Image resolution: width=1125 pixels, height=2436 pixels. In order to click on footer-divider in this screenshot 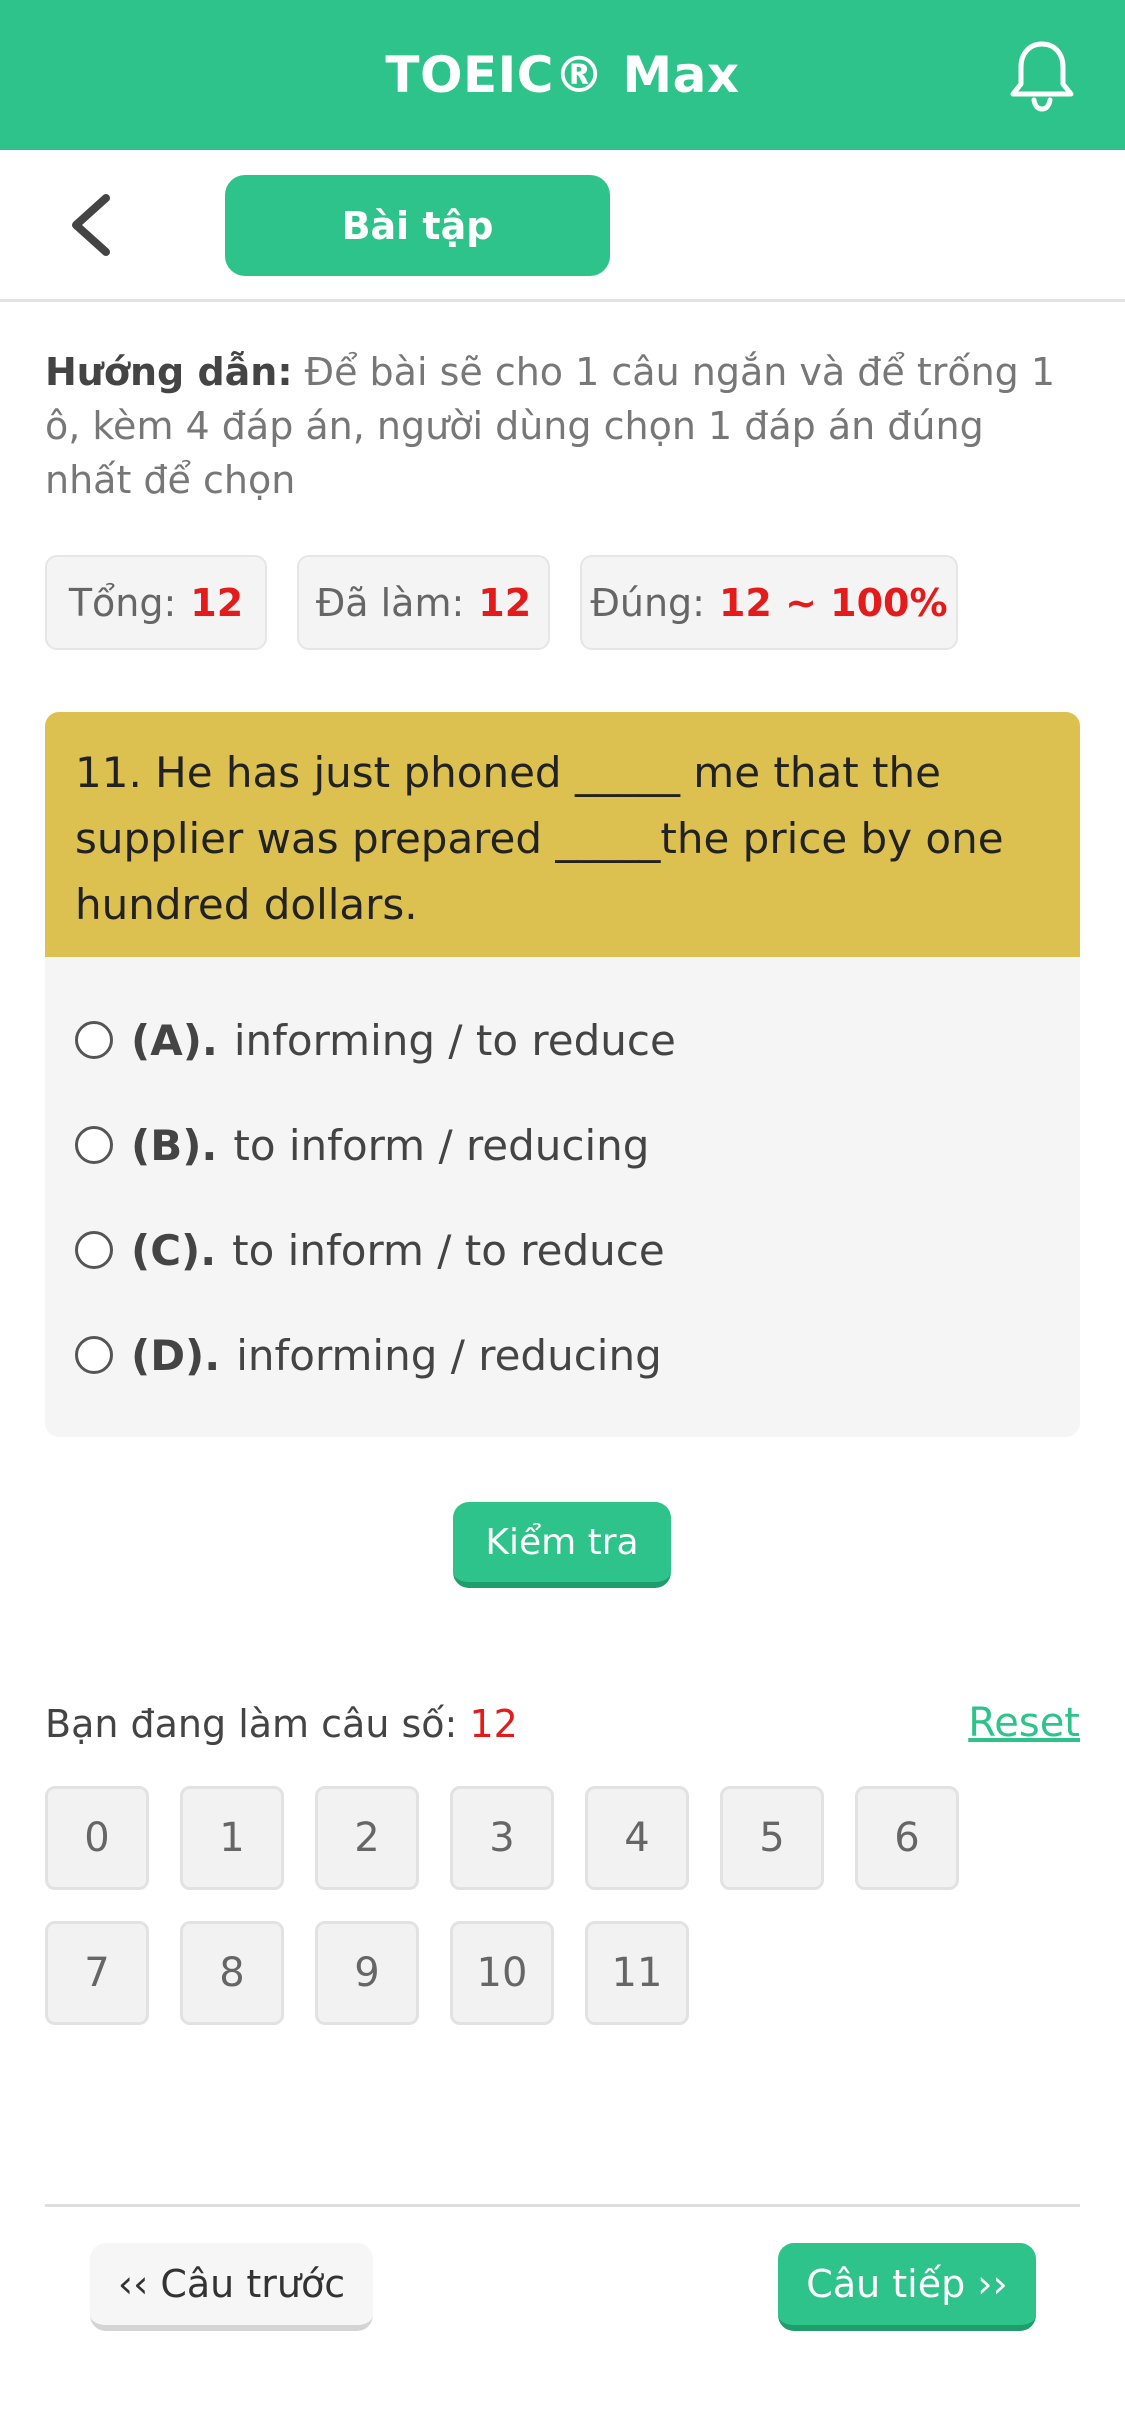, I will do `click(562, 2205)`.